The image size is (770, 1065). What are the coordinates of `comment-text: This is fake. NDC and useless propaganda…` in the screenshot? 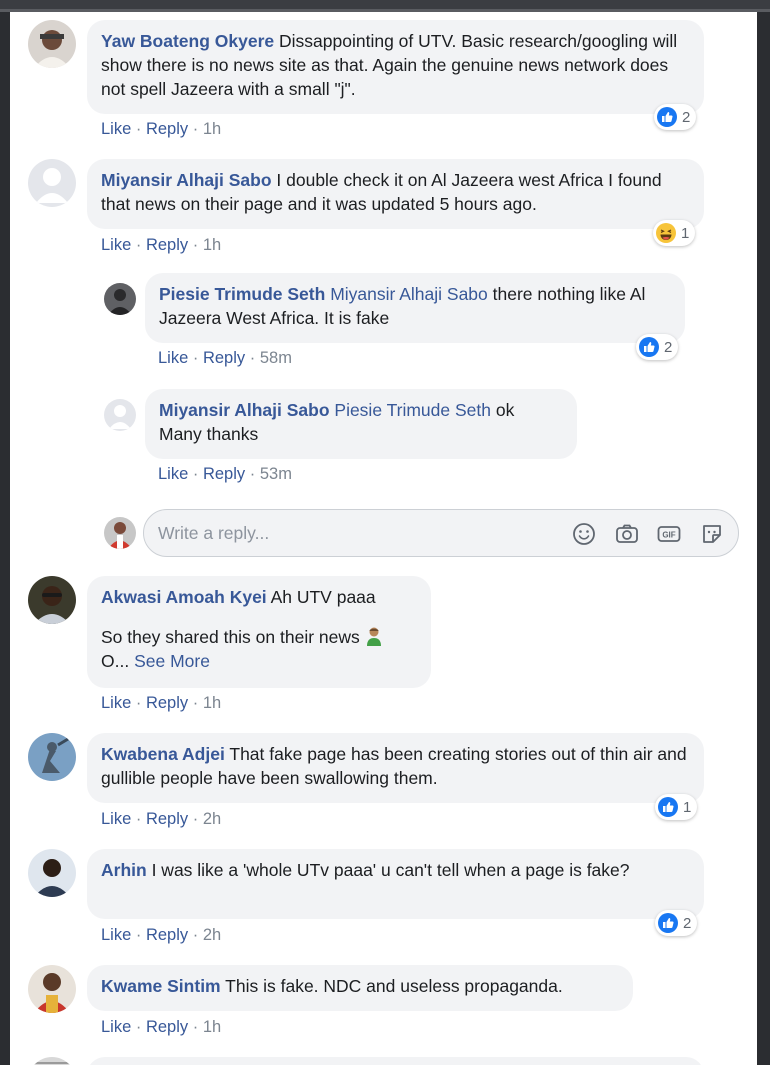 It's located at (394, 986).